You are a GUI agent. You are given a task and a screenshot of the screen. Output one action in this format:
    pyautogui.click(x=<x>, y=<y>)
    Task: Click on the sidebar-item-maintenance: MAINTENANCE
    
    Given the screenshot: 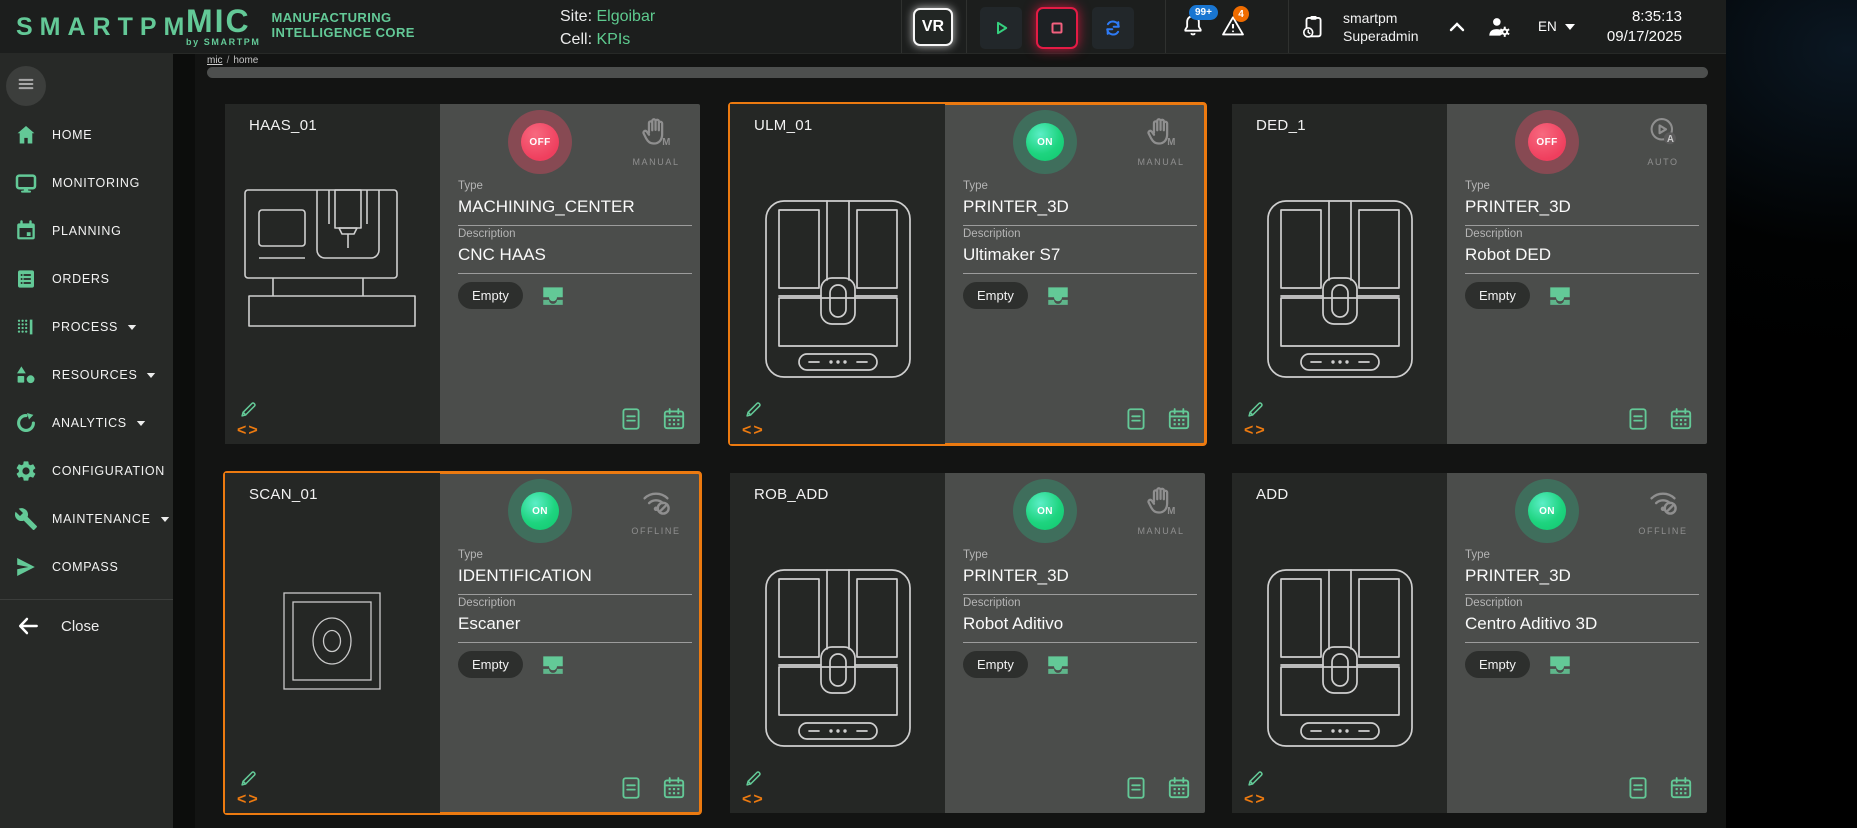 What is the action you would take?
    pyautogui.click(x=86, y=519)
    